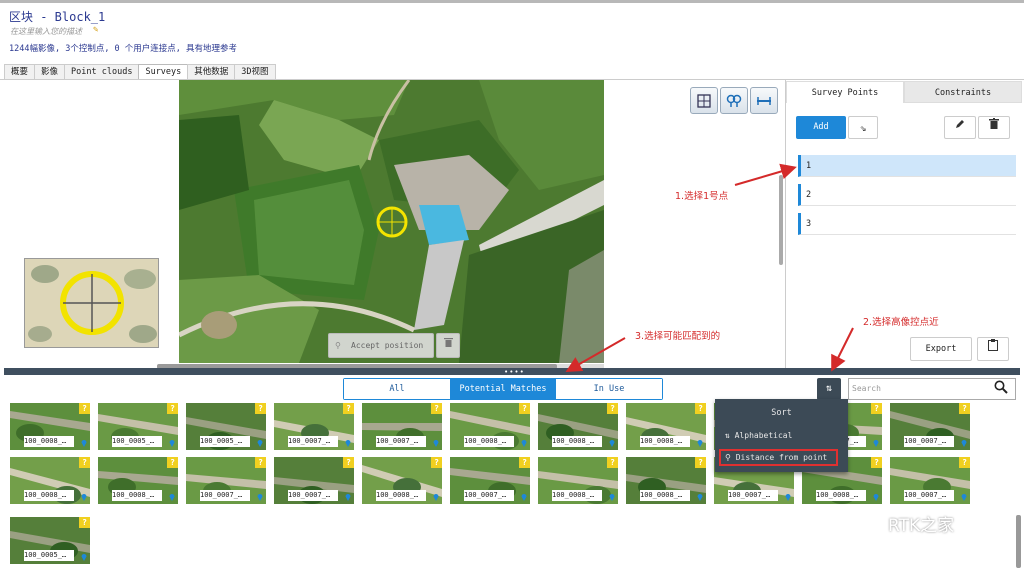  What do you see at coordinates (702, 196) in the screenshot?
I see `annotation-step-1: 1.选择1号点` at bounding box center [702, 196].